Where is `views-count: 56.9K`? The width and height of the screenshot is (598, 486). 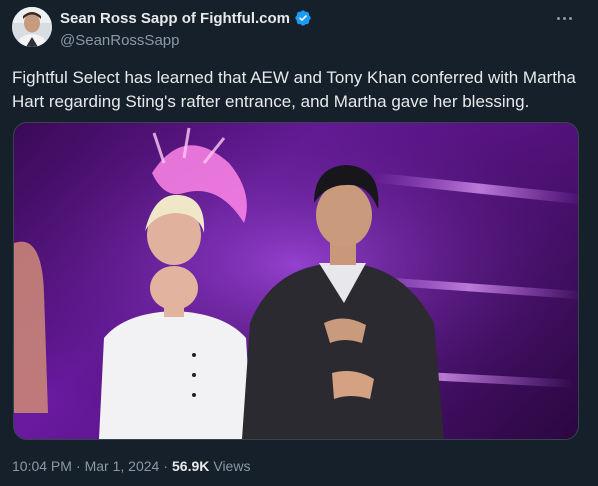 views-count: 56.9K is located at coordinates (190, 466).